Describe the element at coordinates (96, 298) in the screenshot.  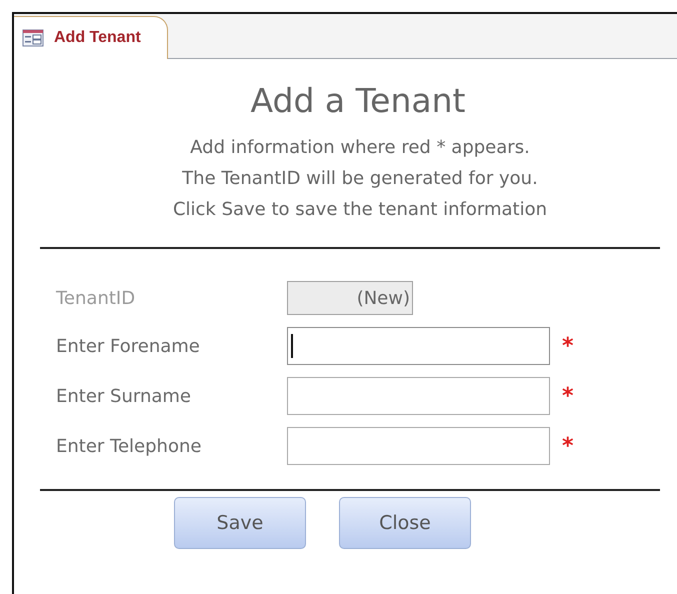
I see `field-label: TenantID` at that location.